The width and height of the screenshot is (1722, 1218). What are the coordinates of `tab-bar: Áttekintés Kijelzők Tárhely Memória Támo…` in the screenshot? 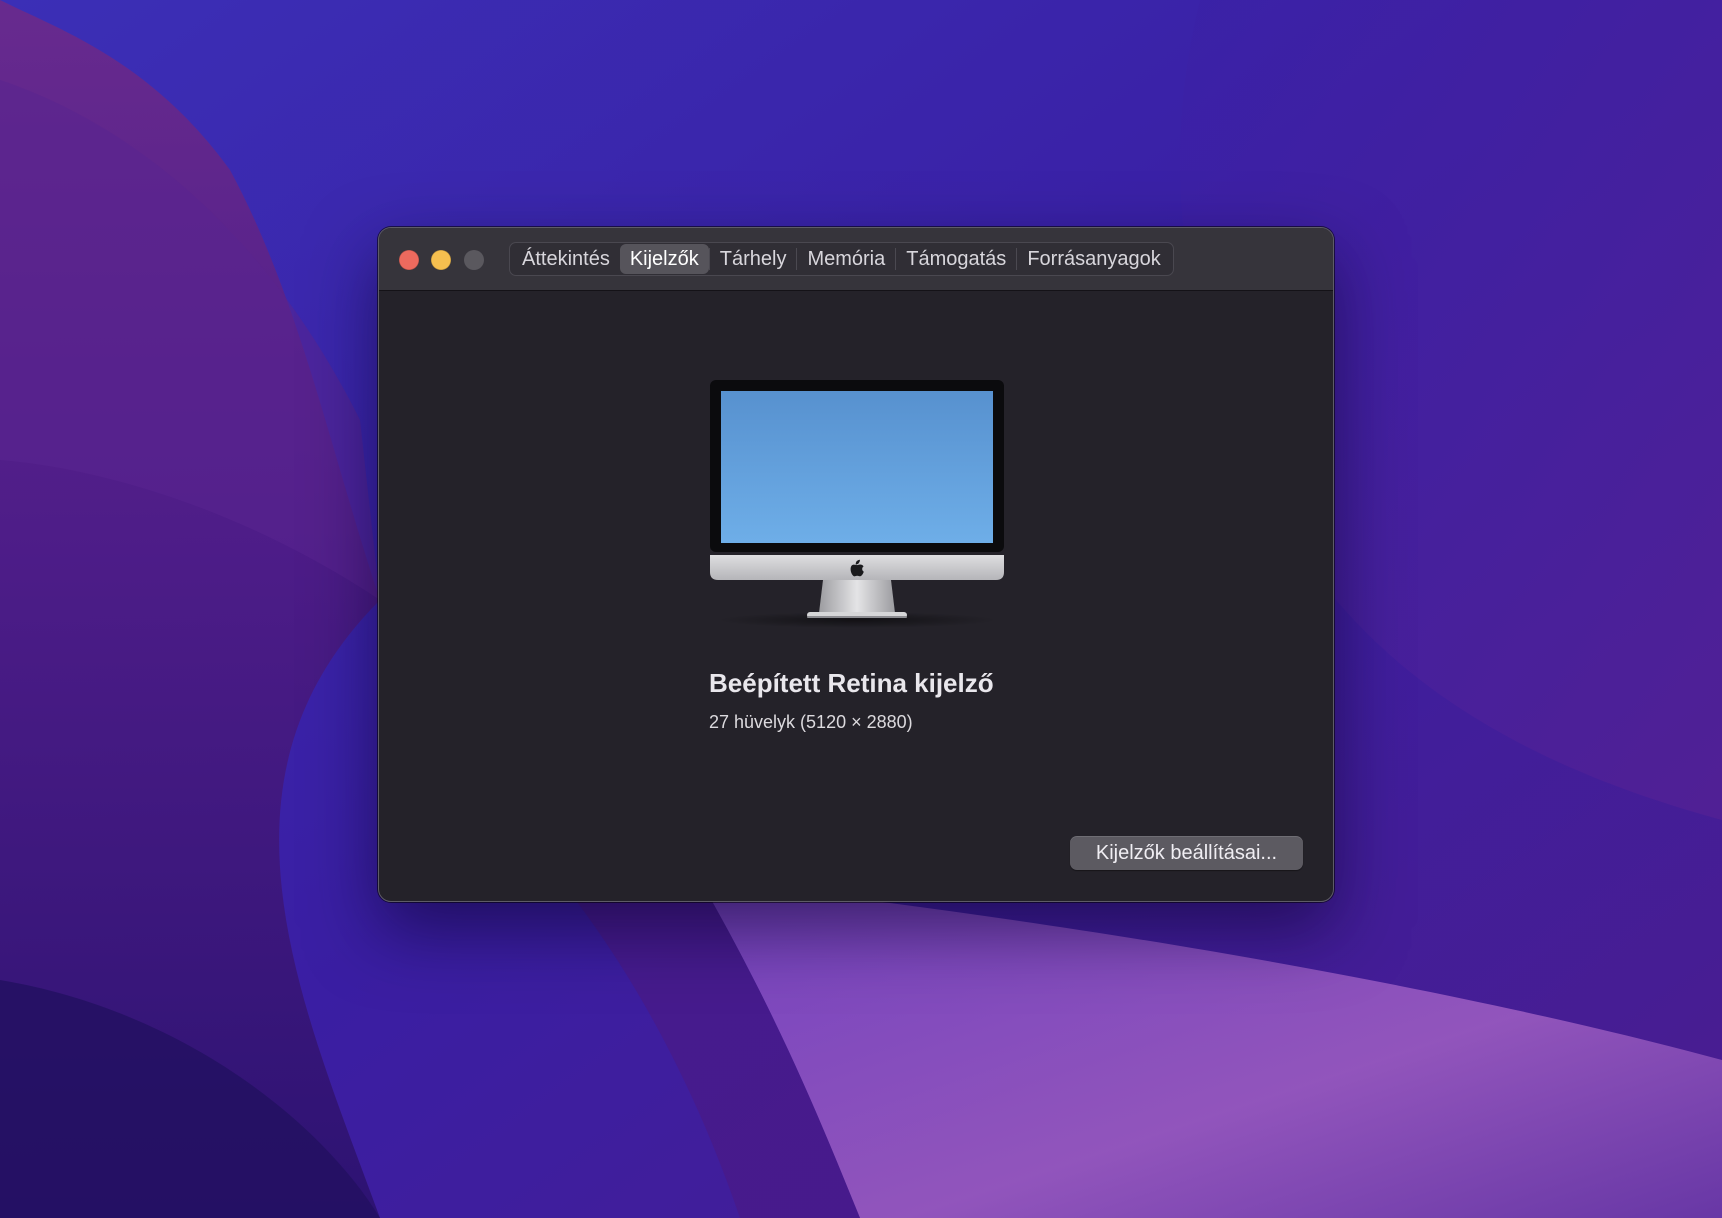 It's located at (841, 259).